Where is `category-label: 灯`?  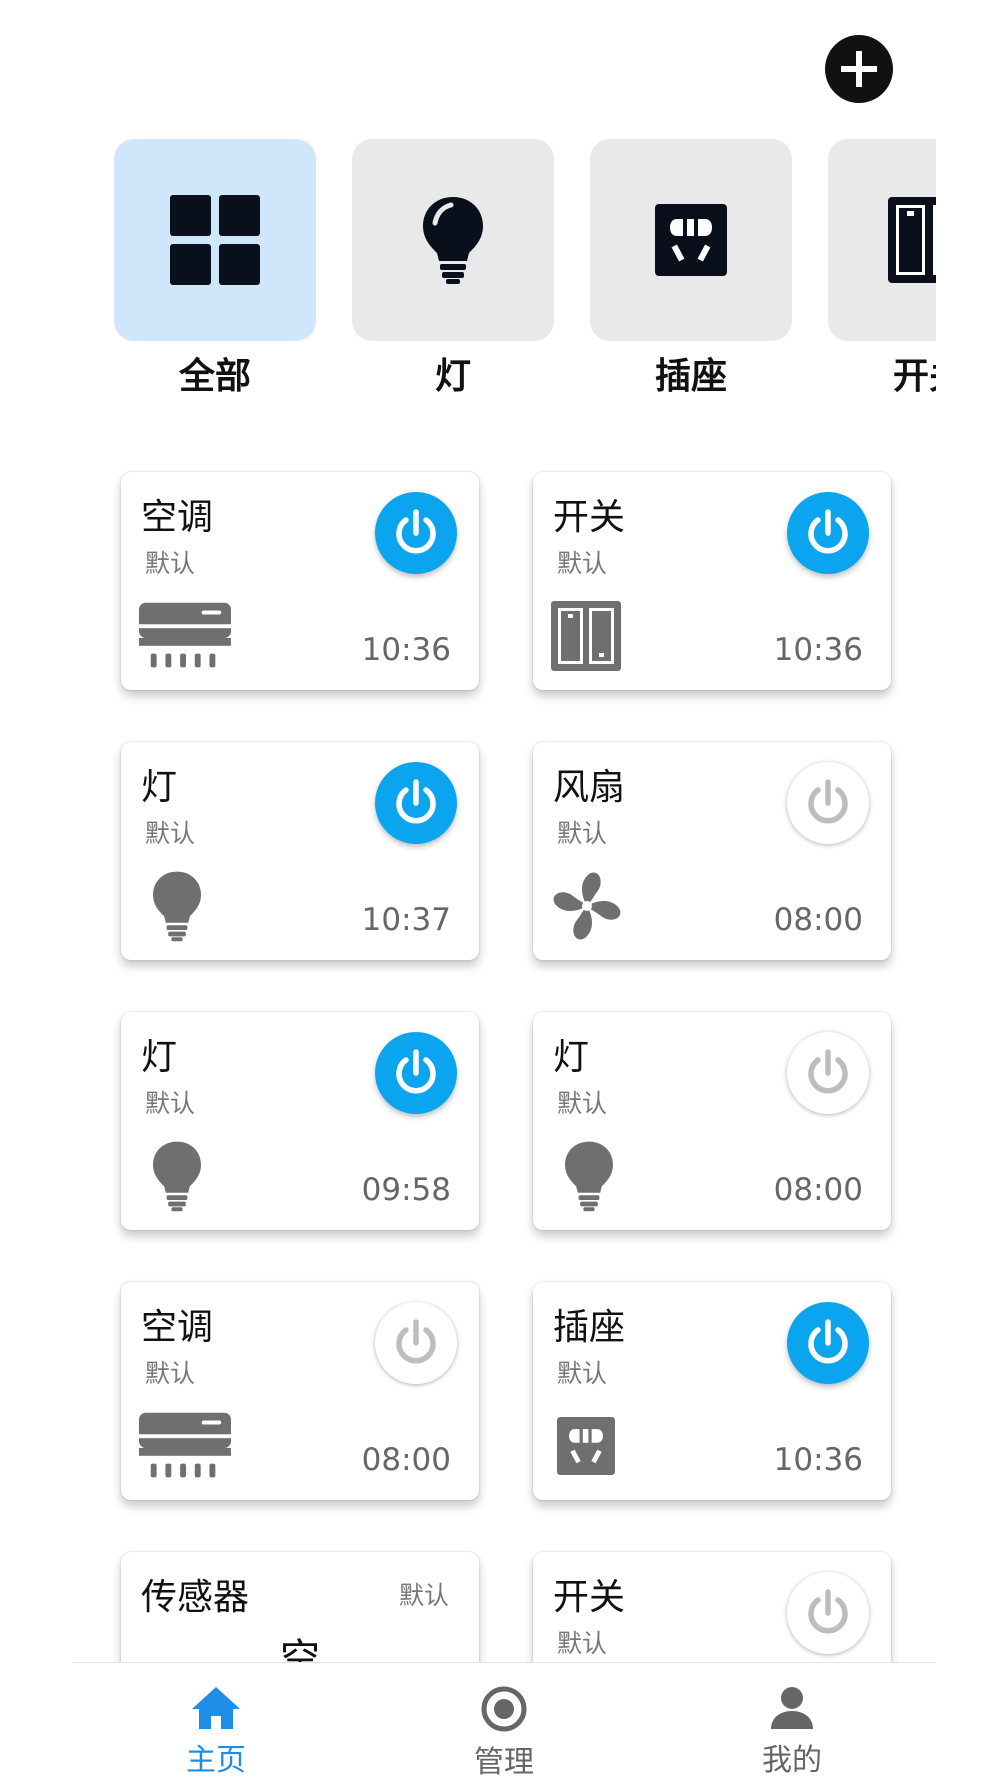
category-label: 灯 is located at coordinates (452, 376).